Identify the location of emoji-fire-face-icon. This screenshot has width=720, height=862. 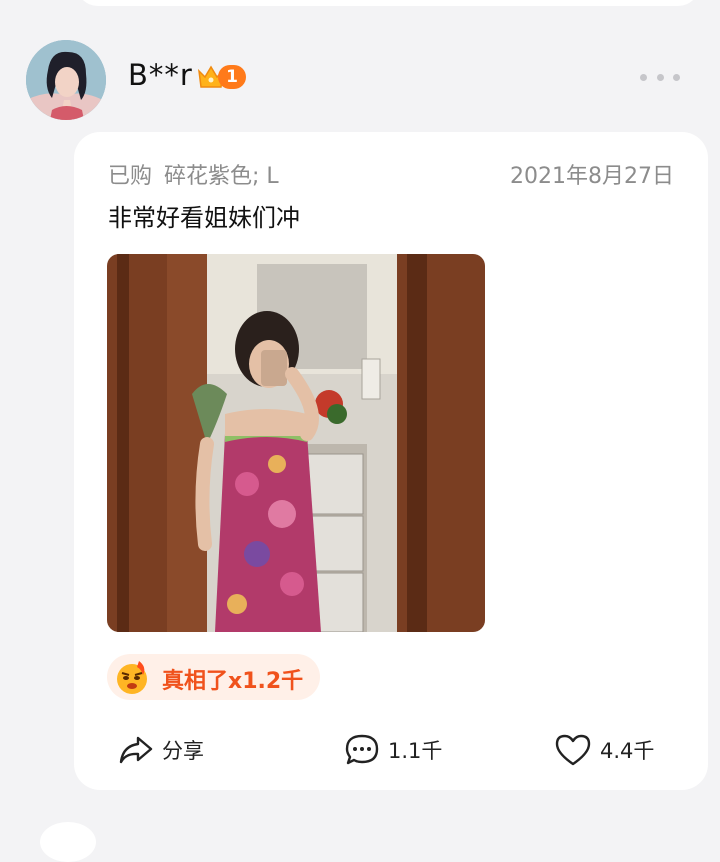
(132, 677).